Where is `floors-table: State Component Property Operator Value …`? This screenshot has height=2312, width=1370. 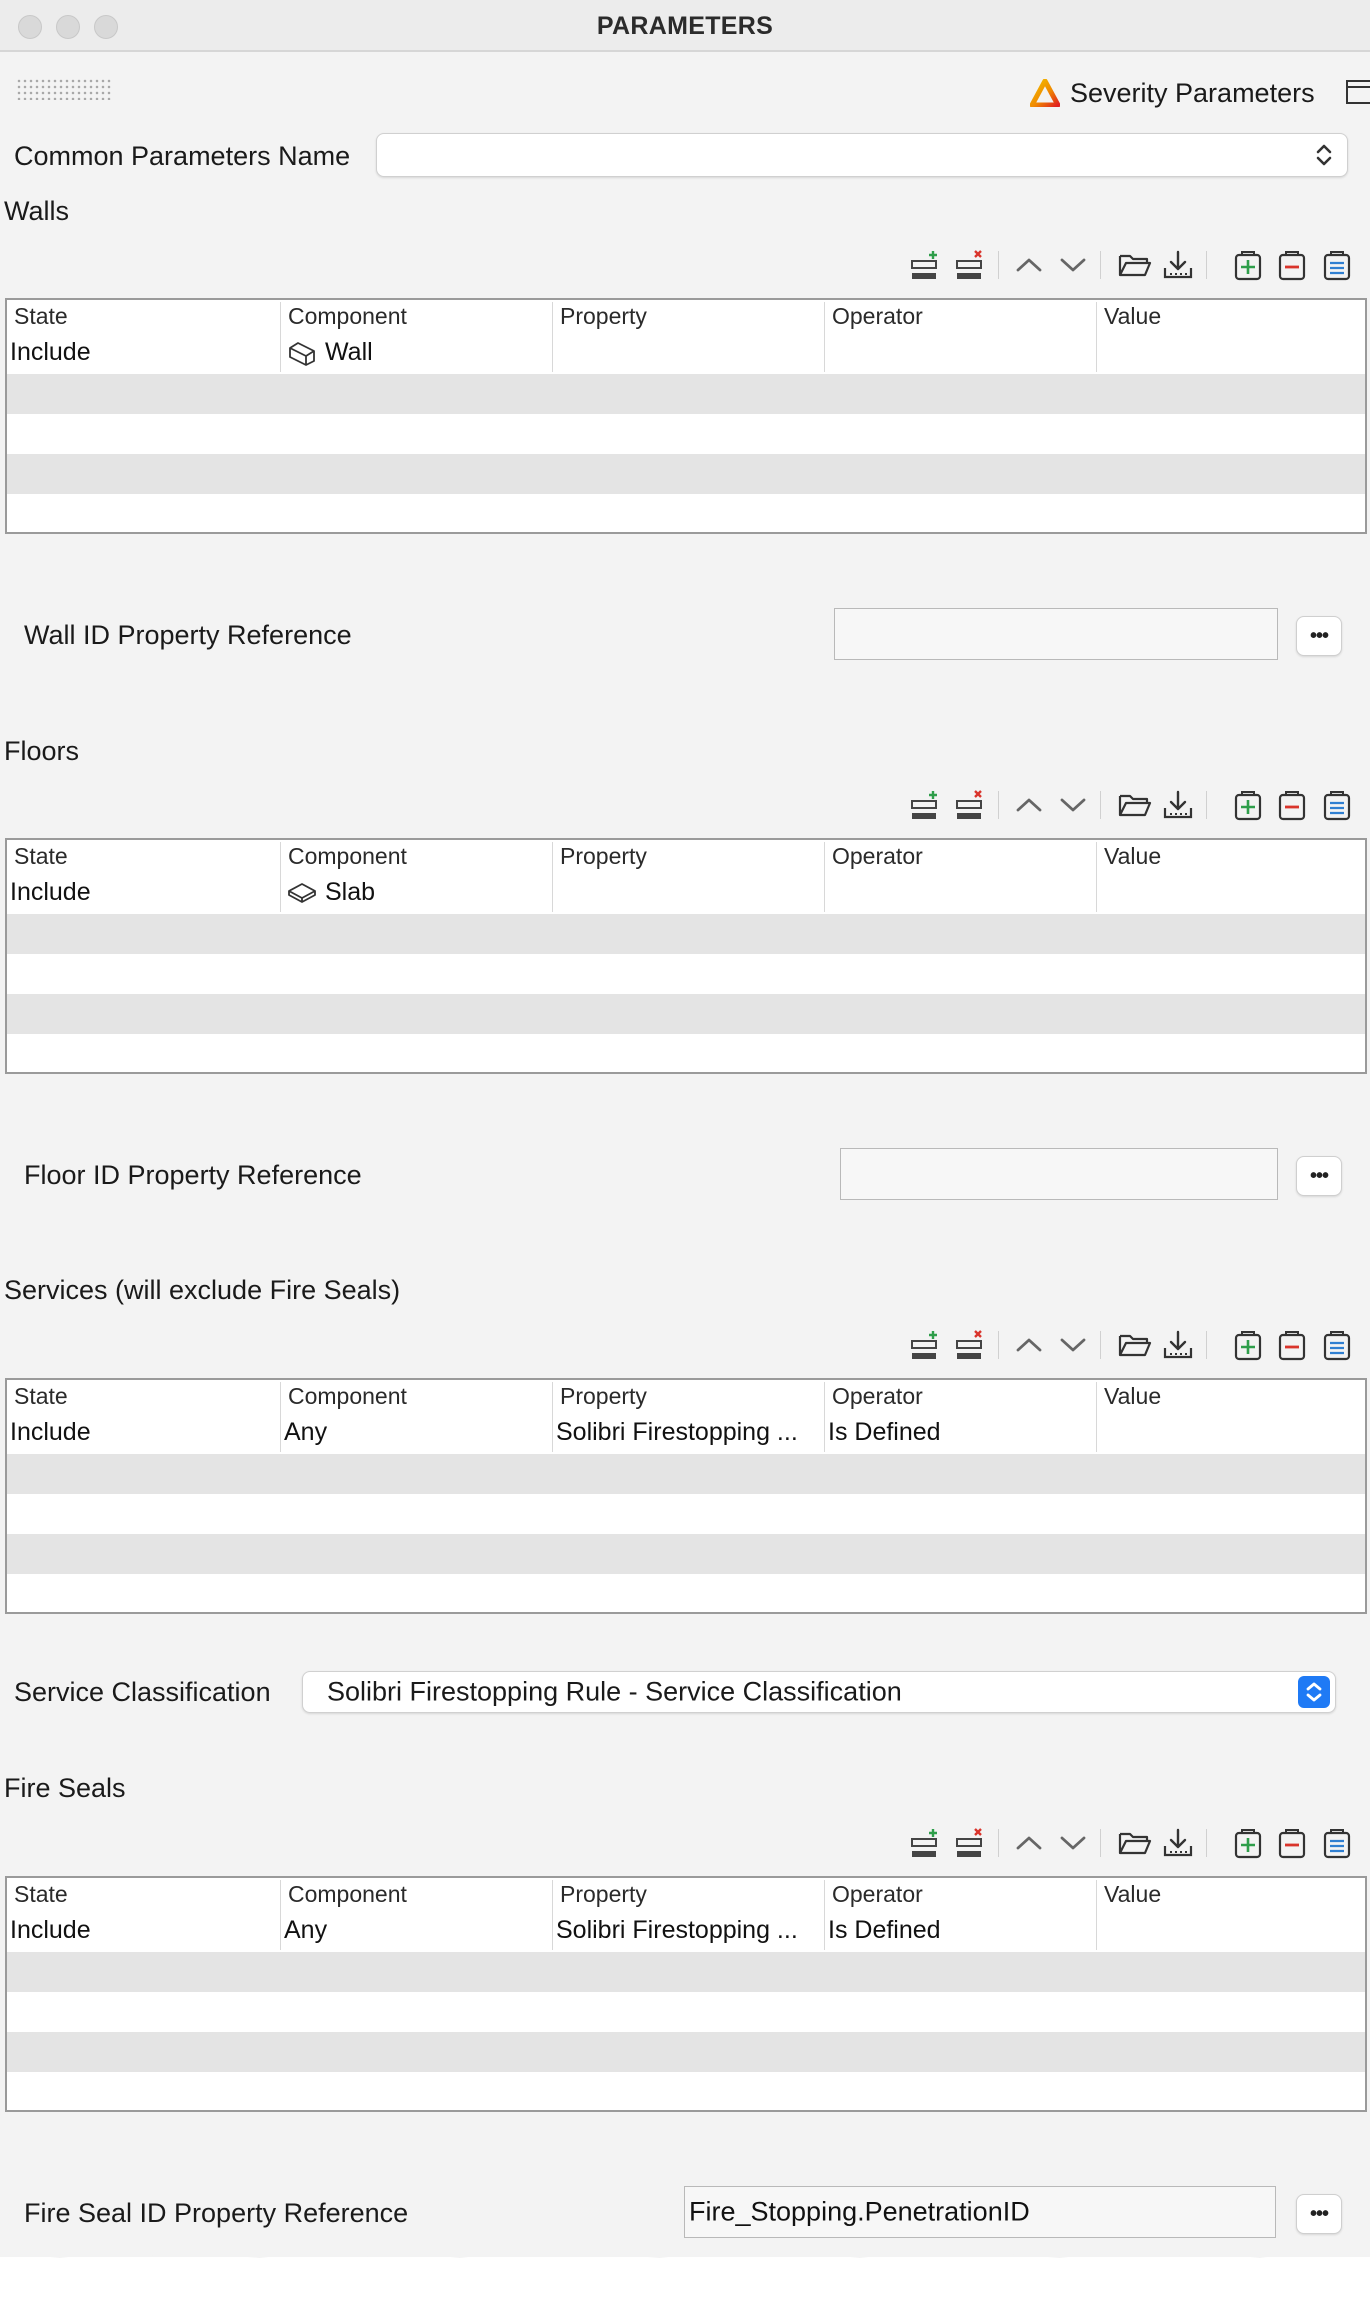 floors-table: State Component Property Operator Value … is located at coordinates (686, 956).